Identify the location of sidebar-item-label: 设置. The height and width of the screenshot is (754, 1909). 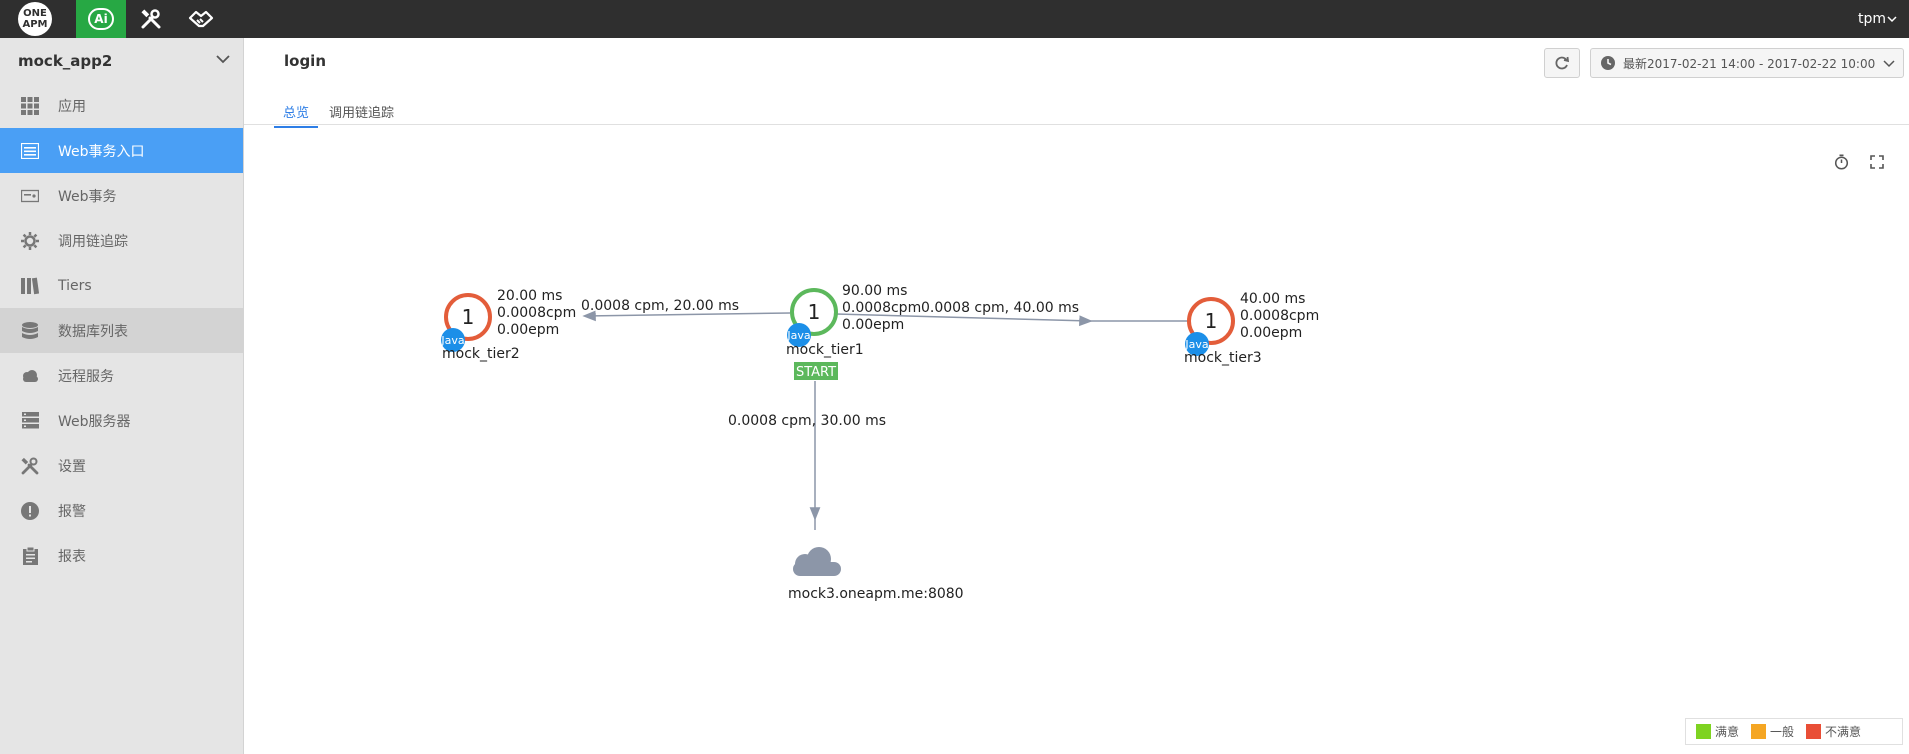
(72, 466).